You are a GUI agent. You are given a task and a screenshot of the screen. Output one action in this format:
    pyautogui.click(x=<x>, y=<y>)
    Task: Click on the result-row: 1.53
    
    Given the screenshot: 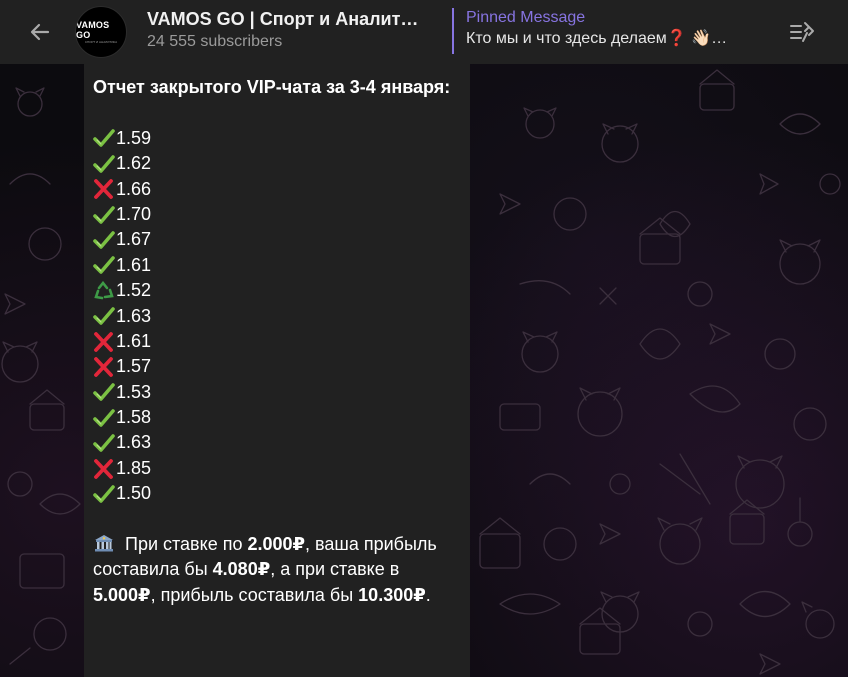 What is the action you would take?
    pyautogui.click(x=276, y=392)
    